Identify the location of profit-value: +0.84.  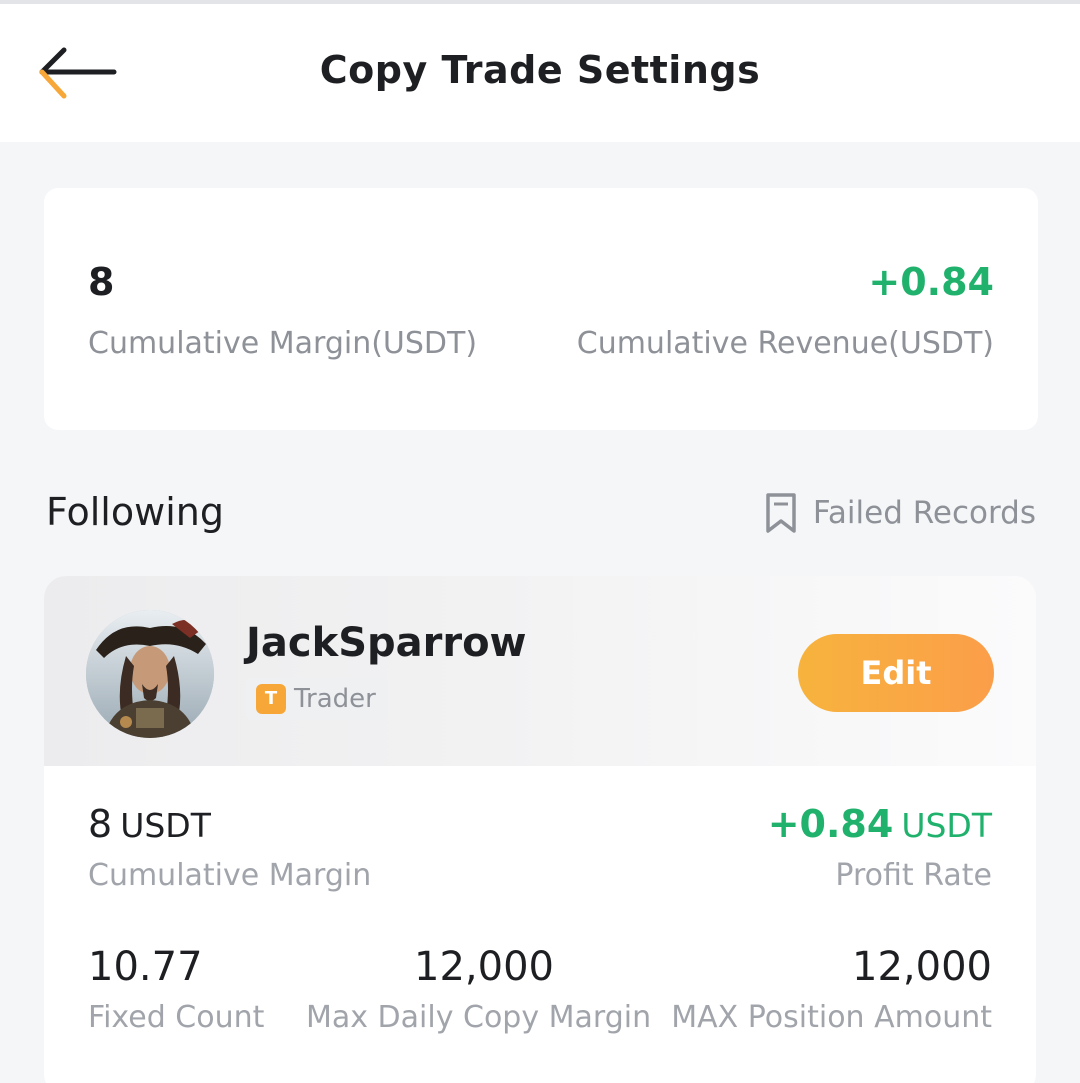
(830, 824).